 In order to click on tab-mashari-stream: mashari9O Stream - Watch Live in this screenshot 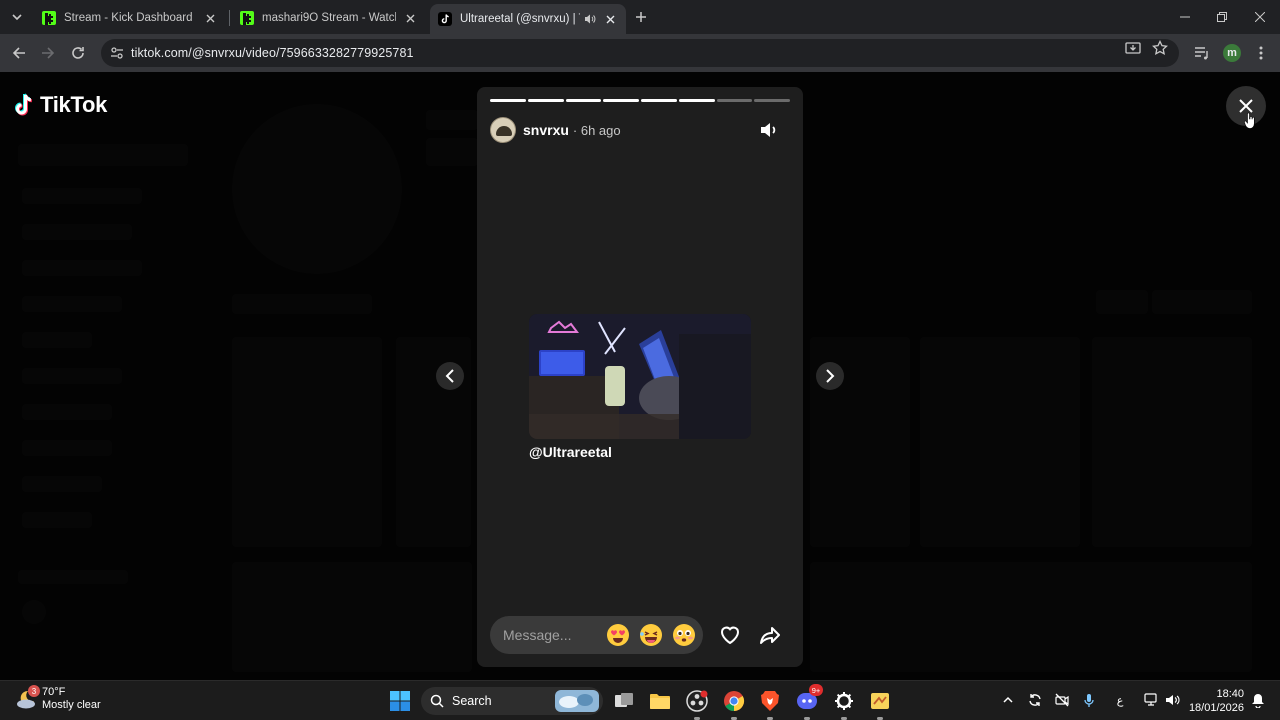, I will do `click(329, 18)`.